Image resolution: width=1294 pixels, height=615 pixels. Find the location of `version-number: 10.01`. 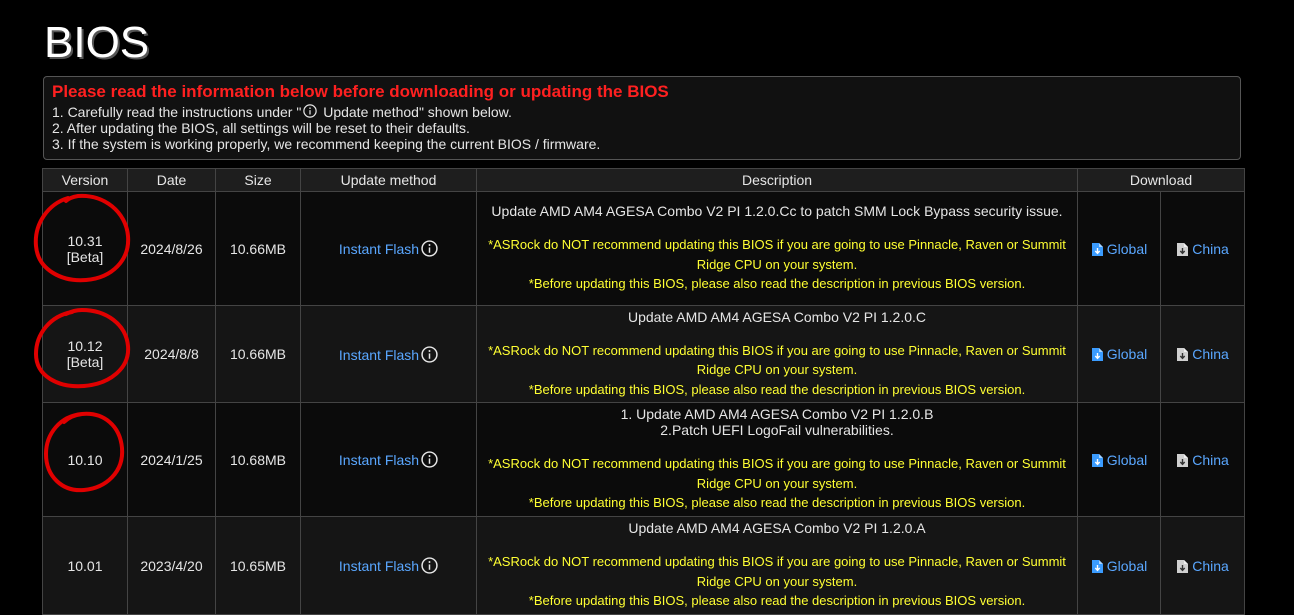

version-number: 10.01 is located at coordinates (85, 565).